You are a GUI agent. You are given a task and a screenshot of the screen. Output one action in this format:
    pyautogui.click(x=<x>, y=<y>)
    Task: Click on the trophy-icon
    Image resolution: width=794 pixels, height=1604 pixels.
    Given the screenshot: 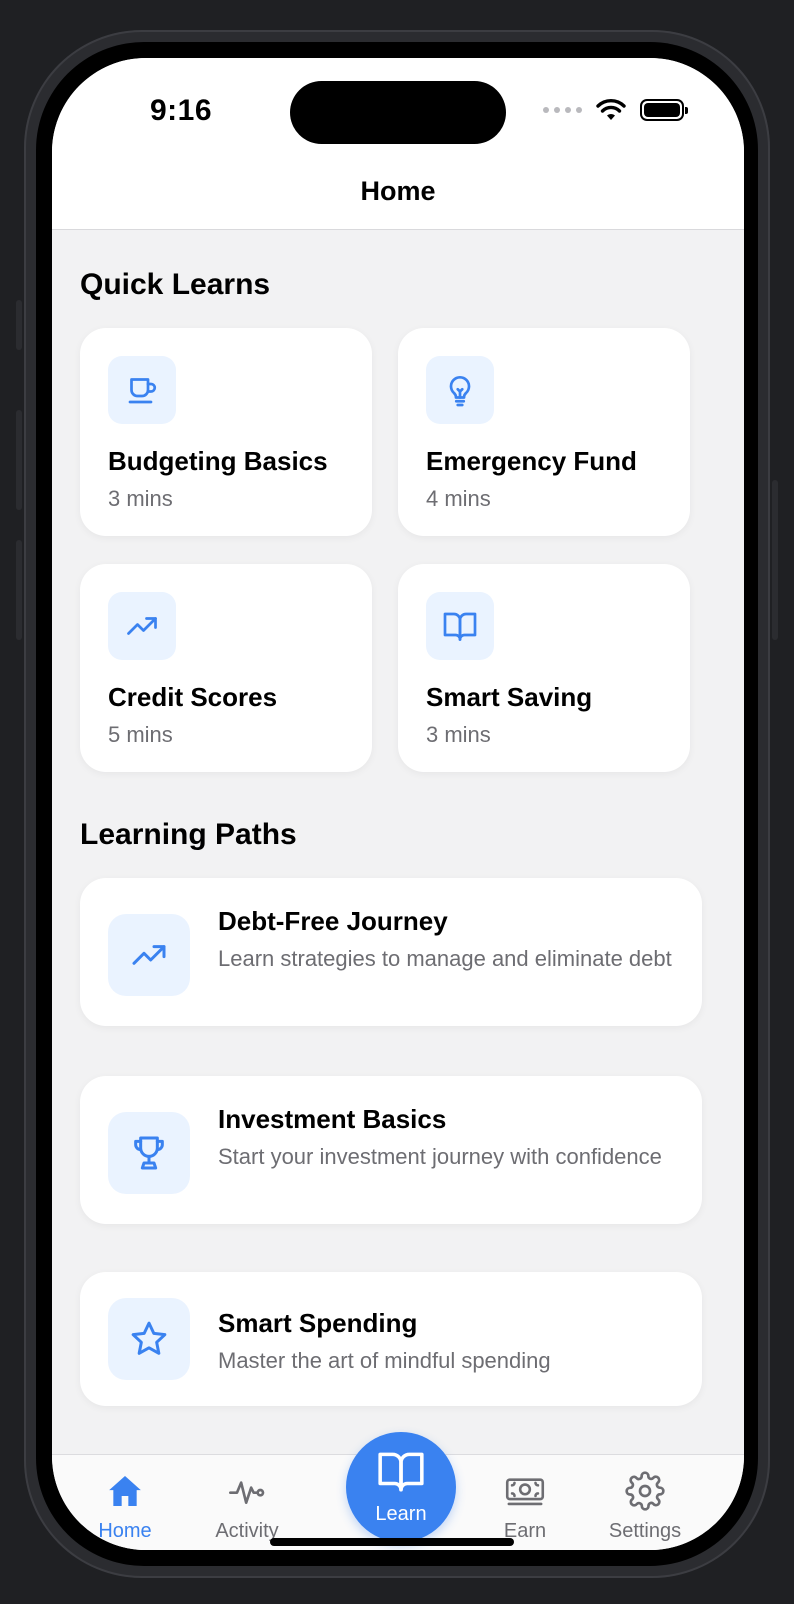 What is the action you would take?
    pyautogui.click(x=149, y=1153)
    